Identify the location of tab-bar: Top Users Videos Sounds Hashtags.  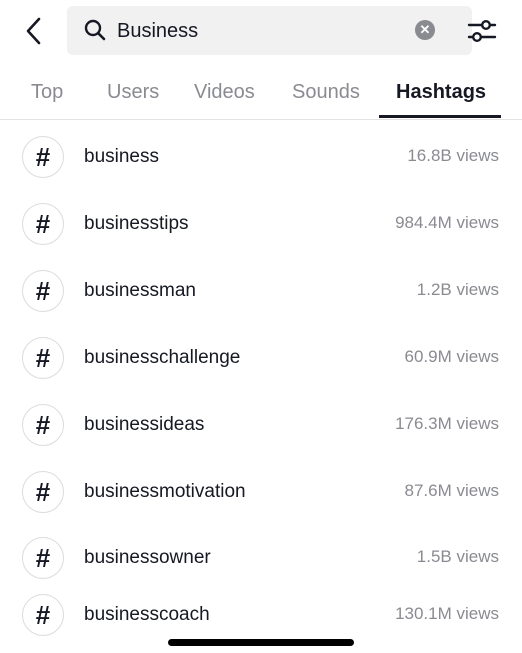
(261, 91).